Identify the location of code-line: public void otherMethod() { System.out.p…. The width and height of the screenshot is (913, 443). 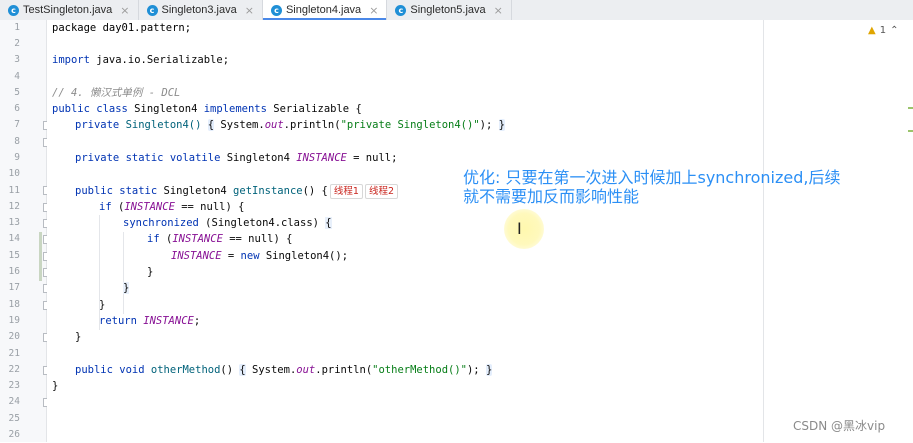
(284, 370).